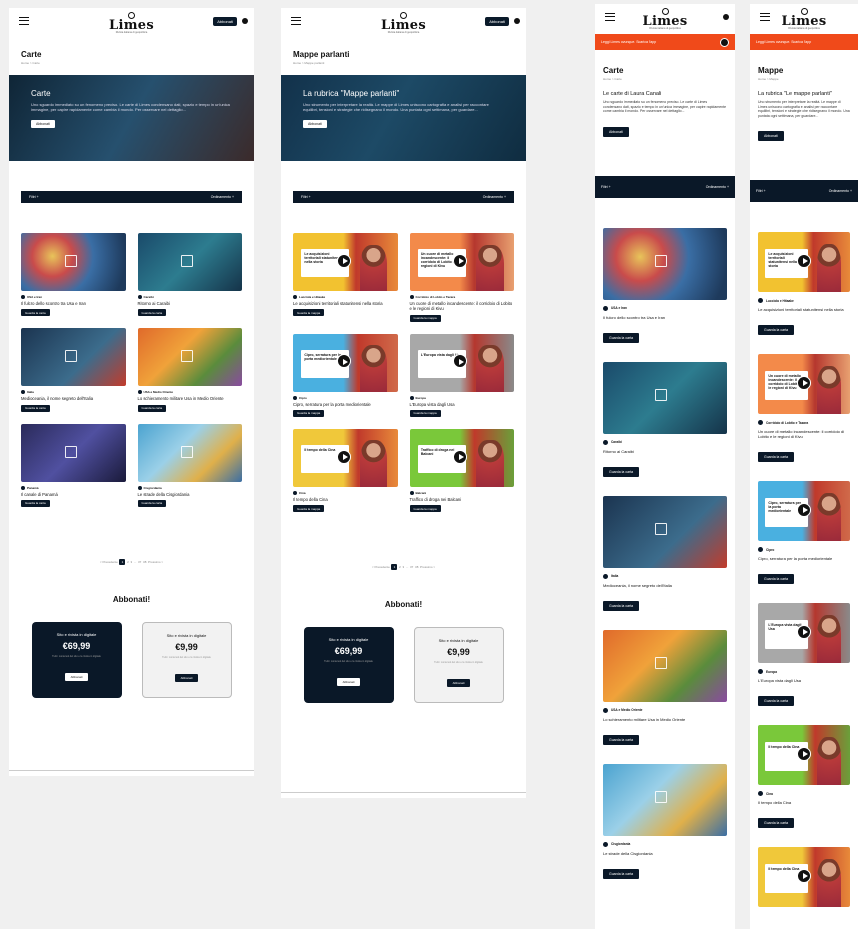  What do you see at coordinates (381, 567) in the screenshot?
I see `pager-prev: < Precedente` at bounding box center [381, 567].